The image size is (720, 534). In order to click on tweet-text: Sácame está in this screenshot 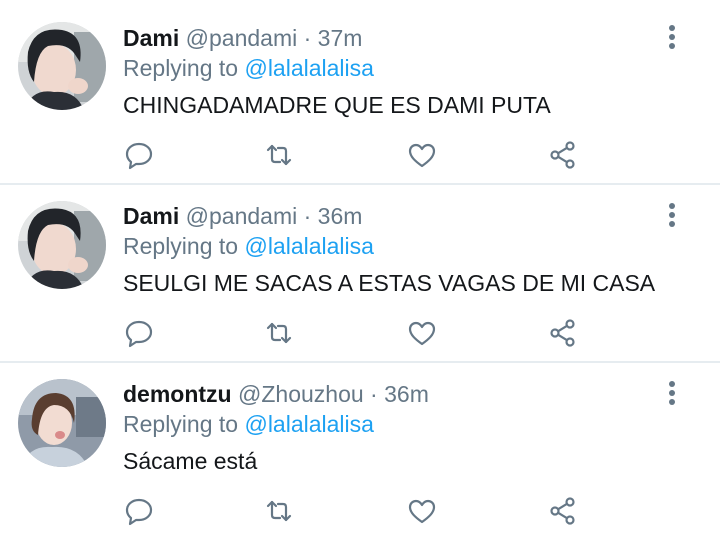, I will do `click(190, 461)`.